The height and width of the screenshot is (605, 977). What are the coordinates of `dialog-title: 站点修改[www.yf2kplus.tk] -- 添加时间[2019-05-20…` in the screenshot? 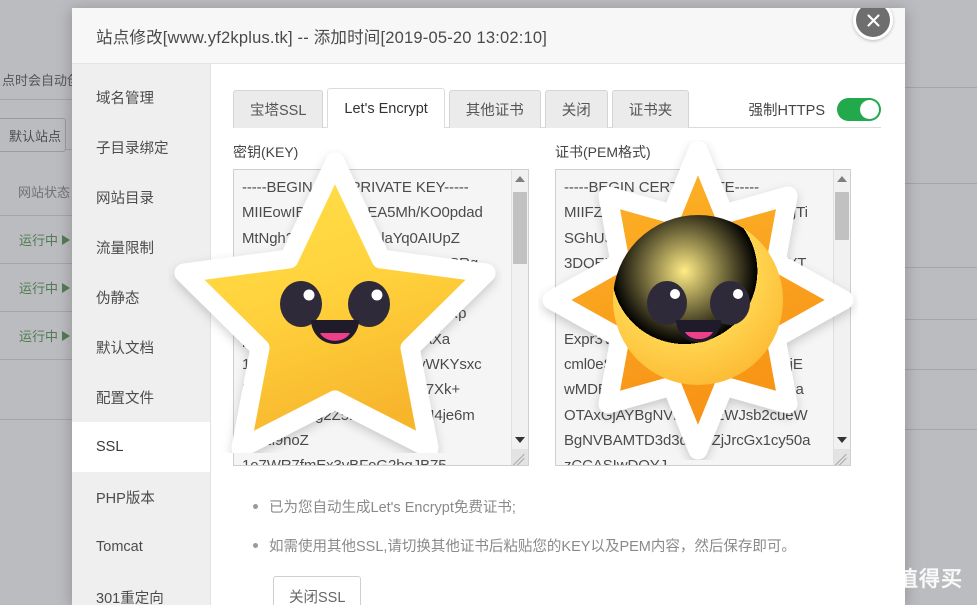 It's located at (322, 37).